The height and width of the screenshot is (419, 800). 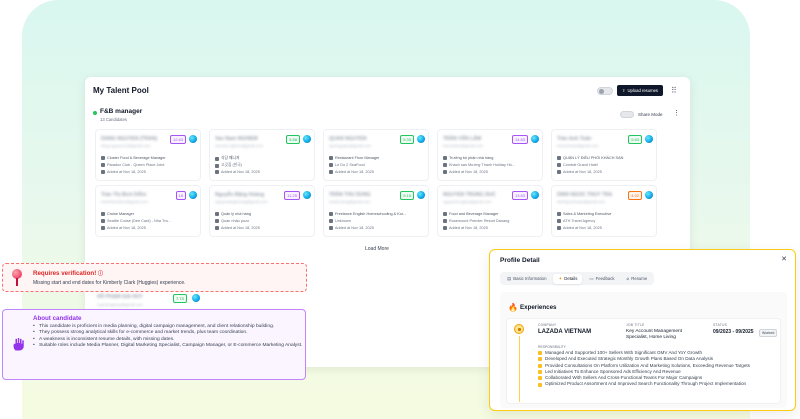 I want to click on tab-label: Basic Information, so click(x=530, y=278).